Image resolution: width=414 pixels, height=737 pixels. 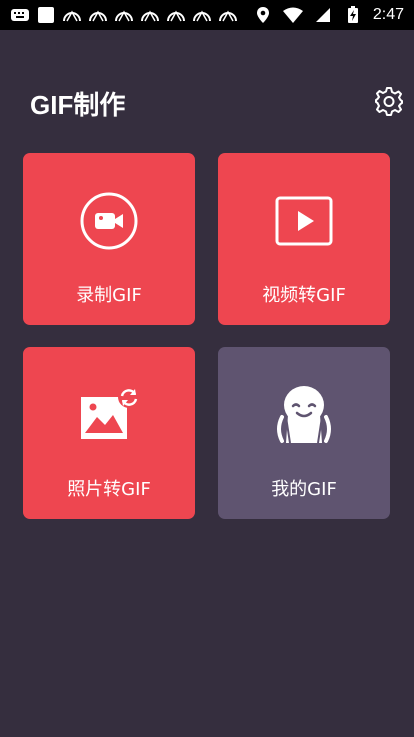 I want to click on person-icon, so click(x=304, y=415).